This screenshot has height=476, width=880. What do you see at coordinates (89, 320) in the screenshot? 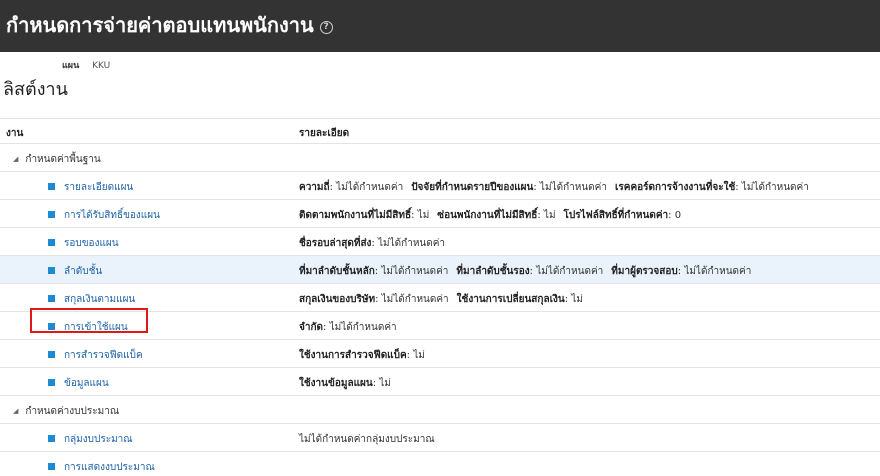
I see `highlight-box` at bounding box center [89, 320].